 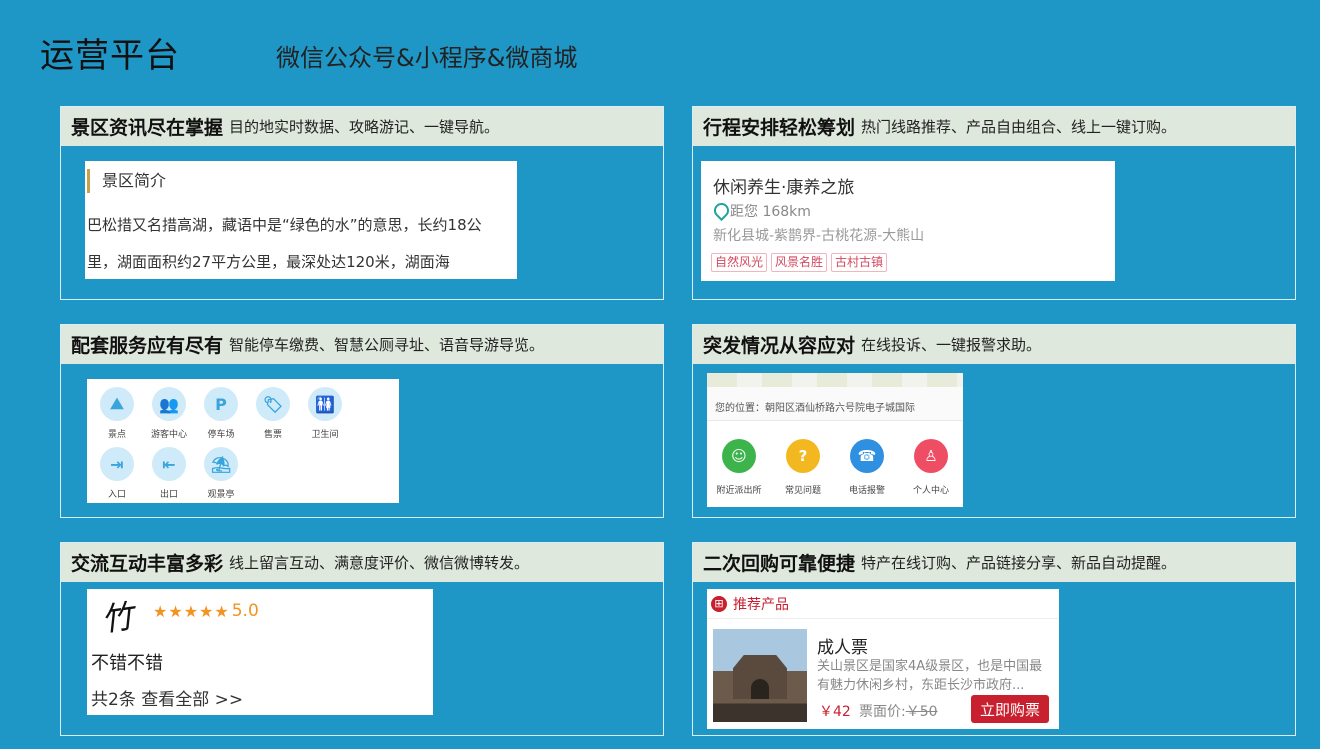 I want to click on panel-desc: 目的地实时数据、攻略游记、一键导航。, so click(x=364, y=127).